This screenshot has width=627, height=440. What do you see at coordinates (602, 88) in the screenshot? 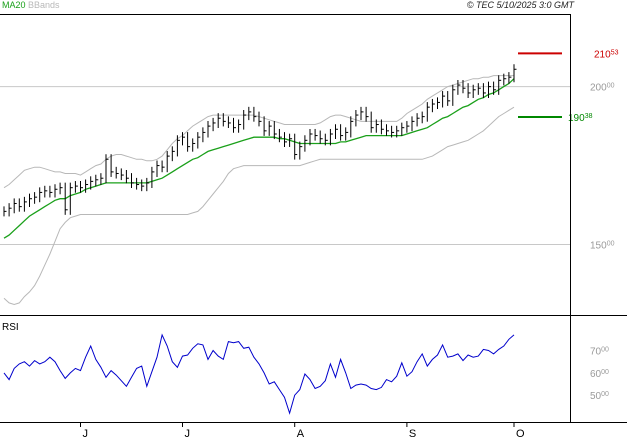
I see `axis-label-200: 20000` at bounding box center [602, 88].